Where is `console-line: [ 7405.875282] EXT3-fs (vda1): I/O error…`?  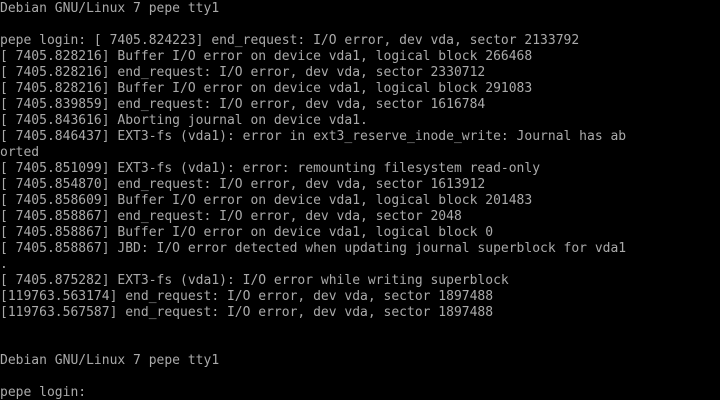
console-line: [ 7405.875282] EXT3-fs (vda1): I/O error… is located at coordinates (254, 280).